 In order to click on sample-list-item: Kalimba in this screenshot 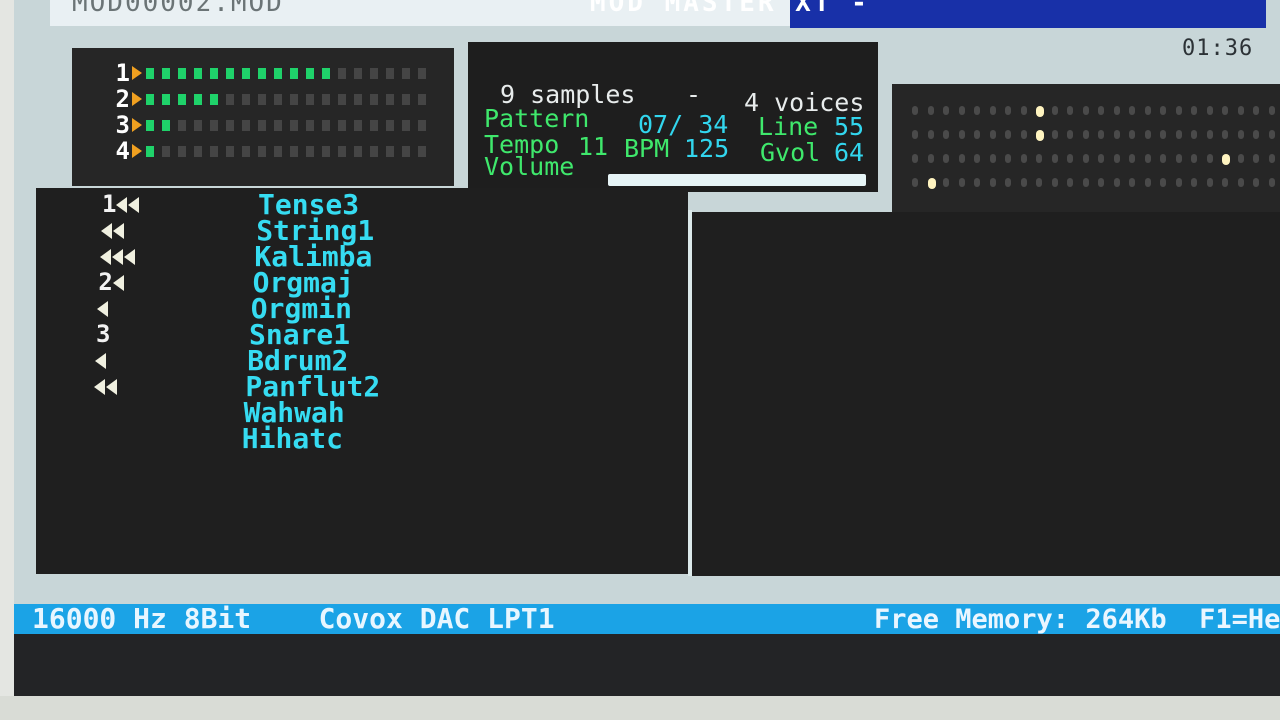, I will do `click(362, 256)`.